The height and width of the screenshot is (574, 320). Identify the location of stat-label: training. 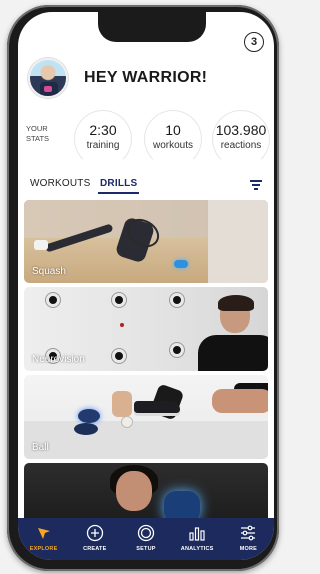
(103, 145).